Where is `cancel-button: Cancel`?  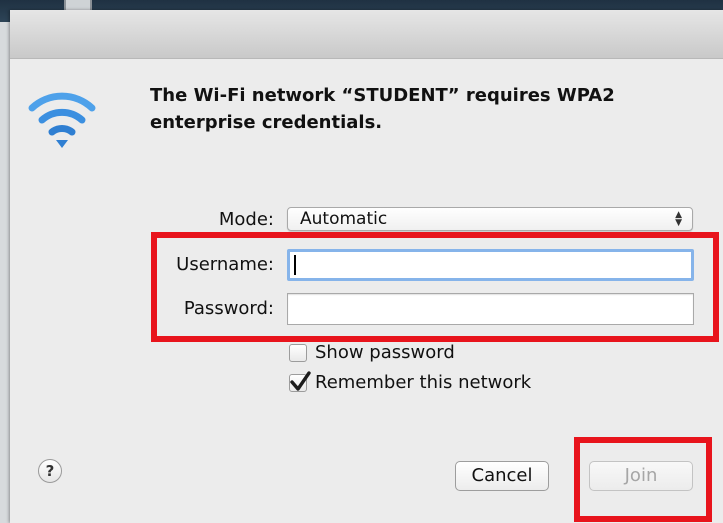 cancel-button: Cancel is located at coordinates (502, 476).